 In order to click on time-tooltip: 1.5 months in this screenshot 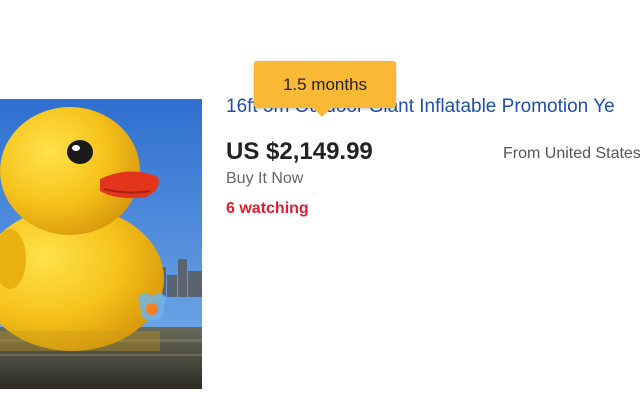, I will do `click(325, 84)`.